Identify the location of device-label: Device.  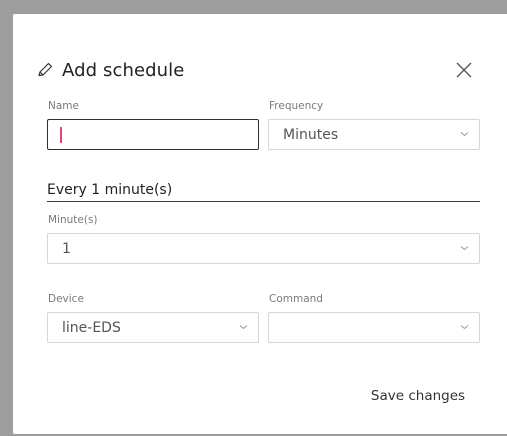
(66, 299).